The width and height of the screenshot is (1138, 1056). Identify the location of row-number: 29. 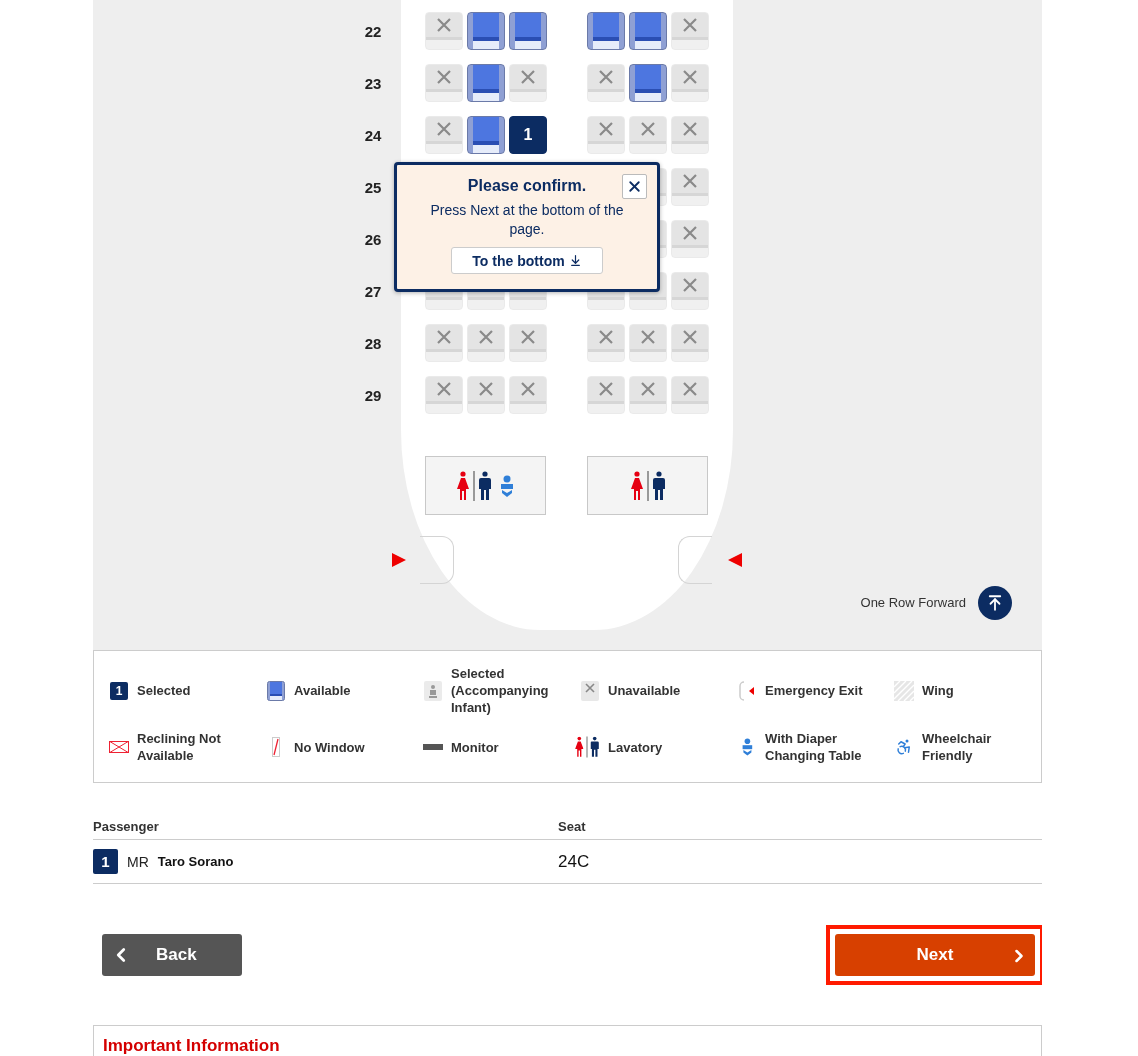
(373, 395).